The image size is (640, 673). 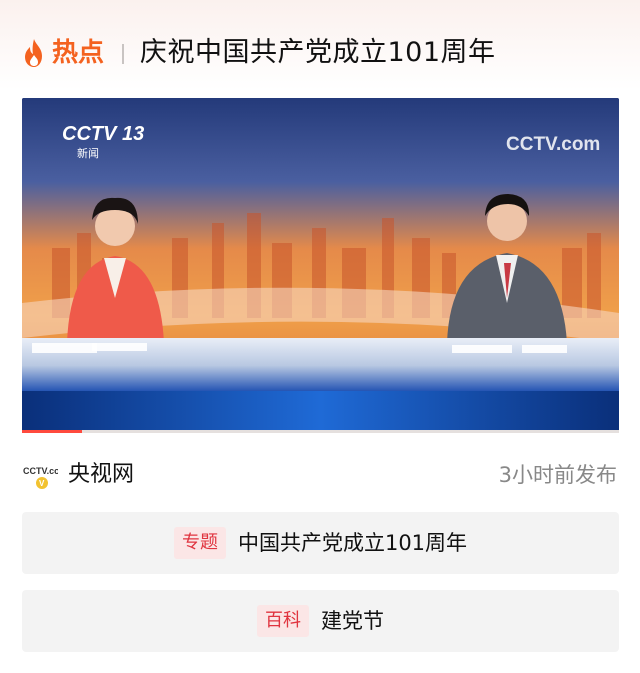 I want to click on encyclopedia-card-text: 建党节, so click(x=352, y=621).